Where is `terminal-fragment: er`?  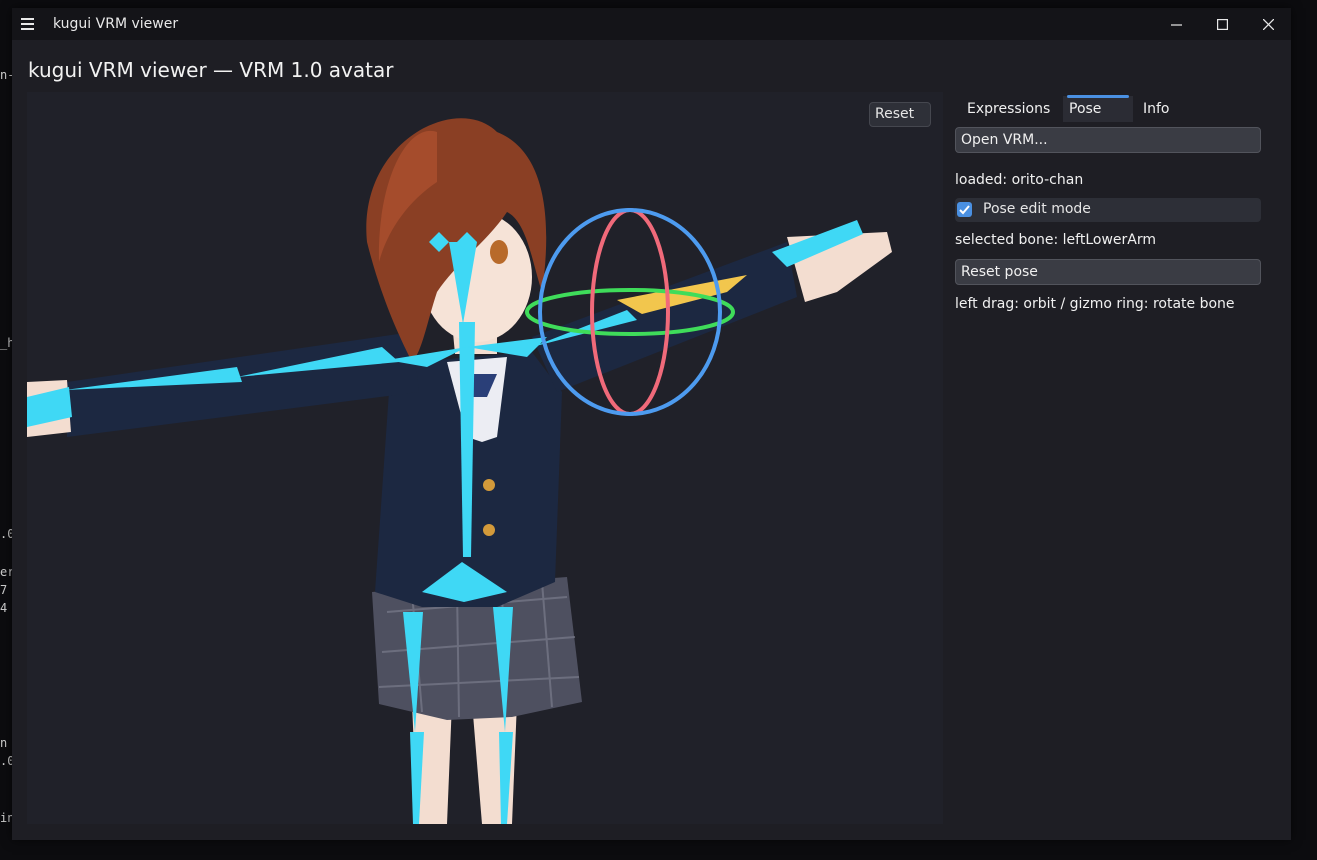 terminal-fragment: er is located at coordinates (6, 572).